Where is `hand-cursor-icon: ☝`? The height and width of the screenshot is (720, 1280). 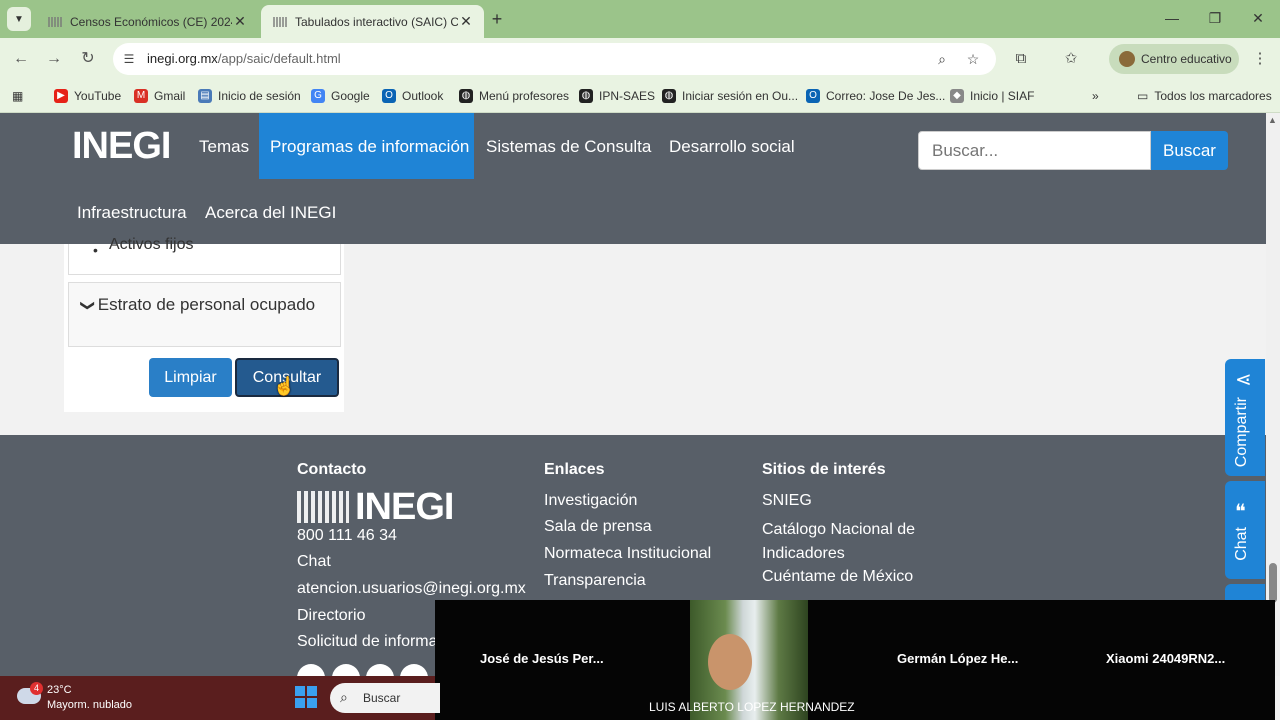
hand-cursor-icon: ☝ is located at coordinates (284, 386).